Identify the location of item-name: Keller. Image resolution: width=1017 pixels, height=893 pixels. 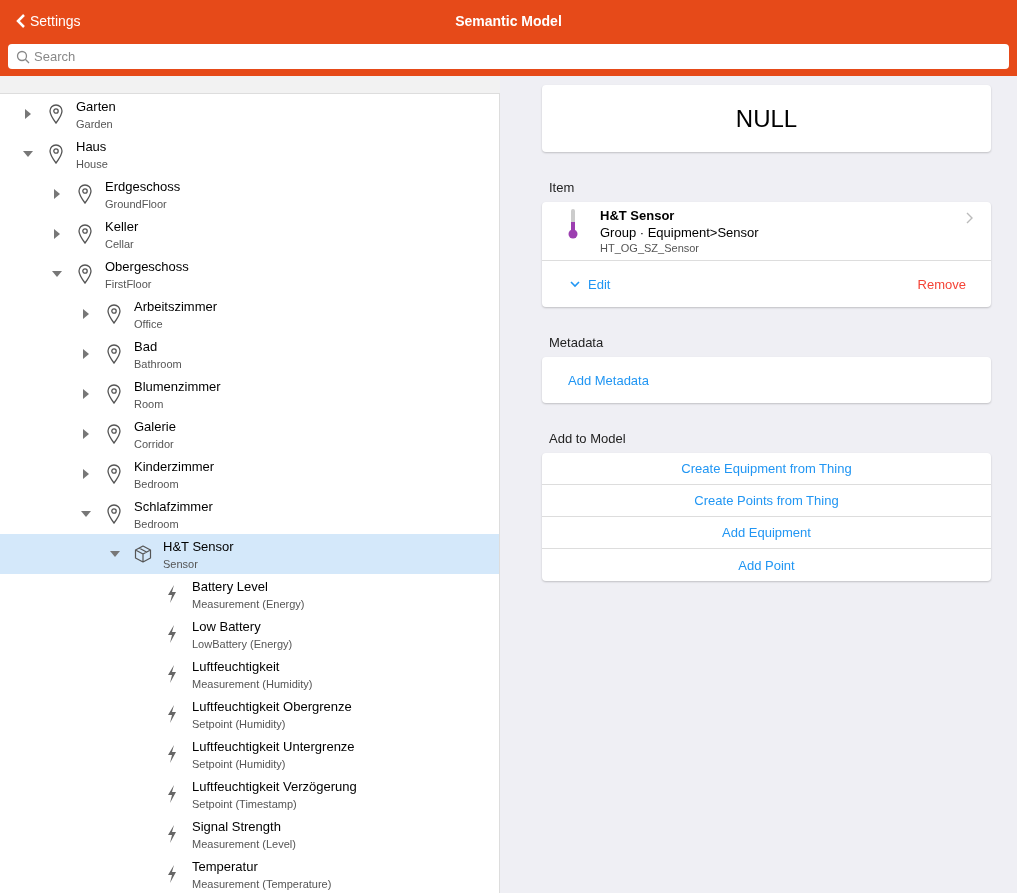
(122, 226).